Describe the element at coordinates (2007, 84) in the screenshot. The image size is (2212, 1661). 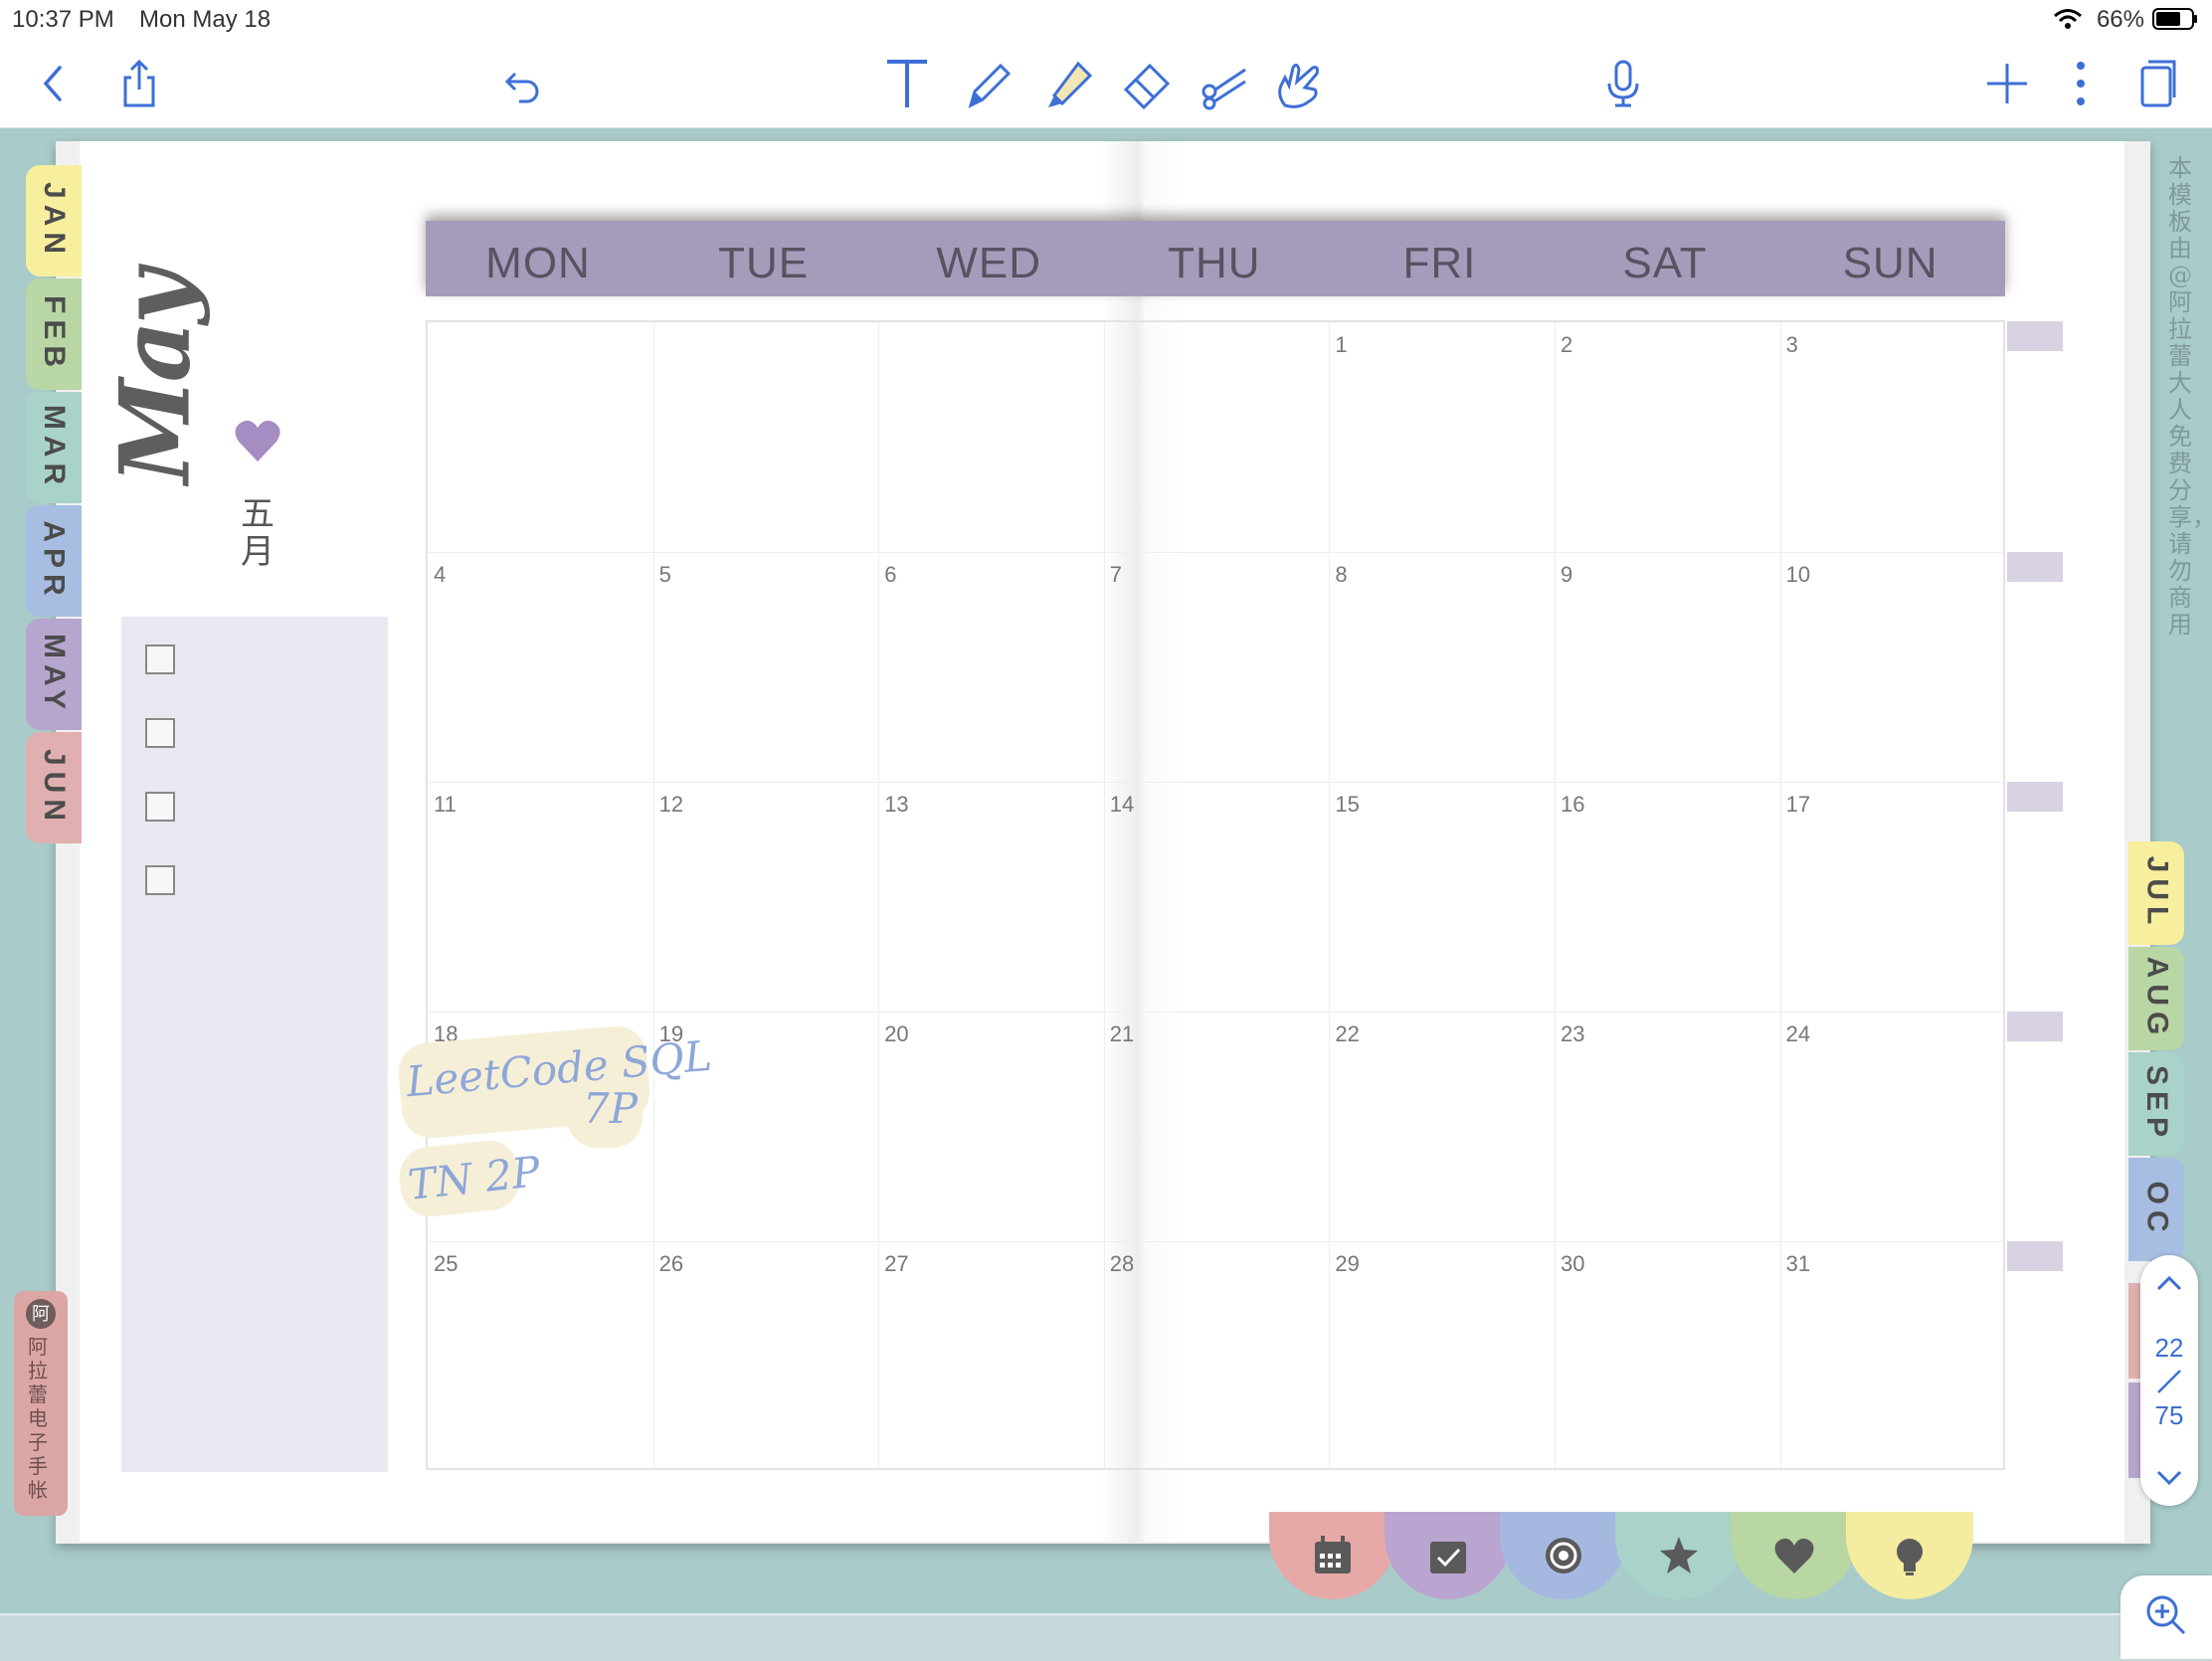
I see `add-icon` at that location.